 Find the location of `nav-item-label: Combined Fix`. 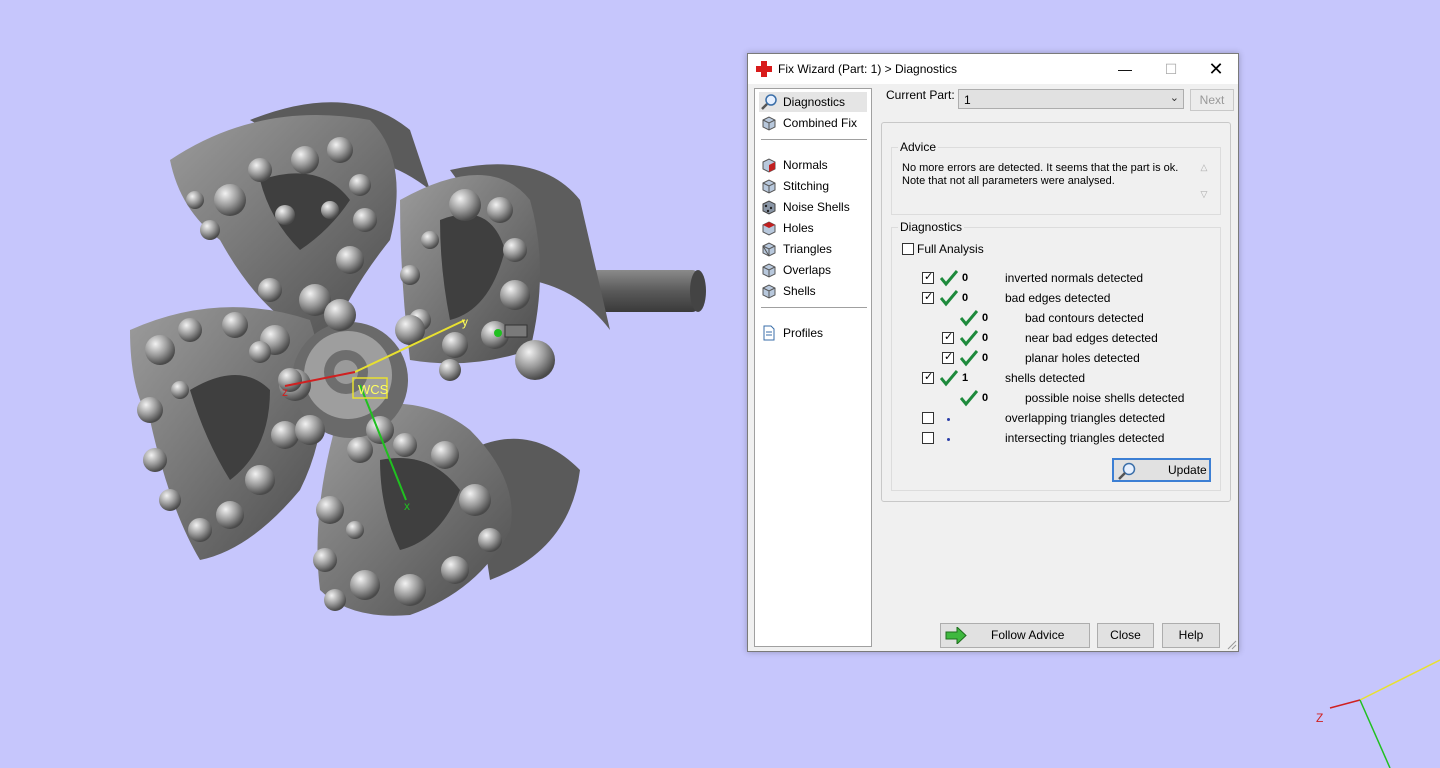

nav-item-label: Combined Fix is located at coordinates (820, 123).